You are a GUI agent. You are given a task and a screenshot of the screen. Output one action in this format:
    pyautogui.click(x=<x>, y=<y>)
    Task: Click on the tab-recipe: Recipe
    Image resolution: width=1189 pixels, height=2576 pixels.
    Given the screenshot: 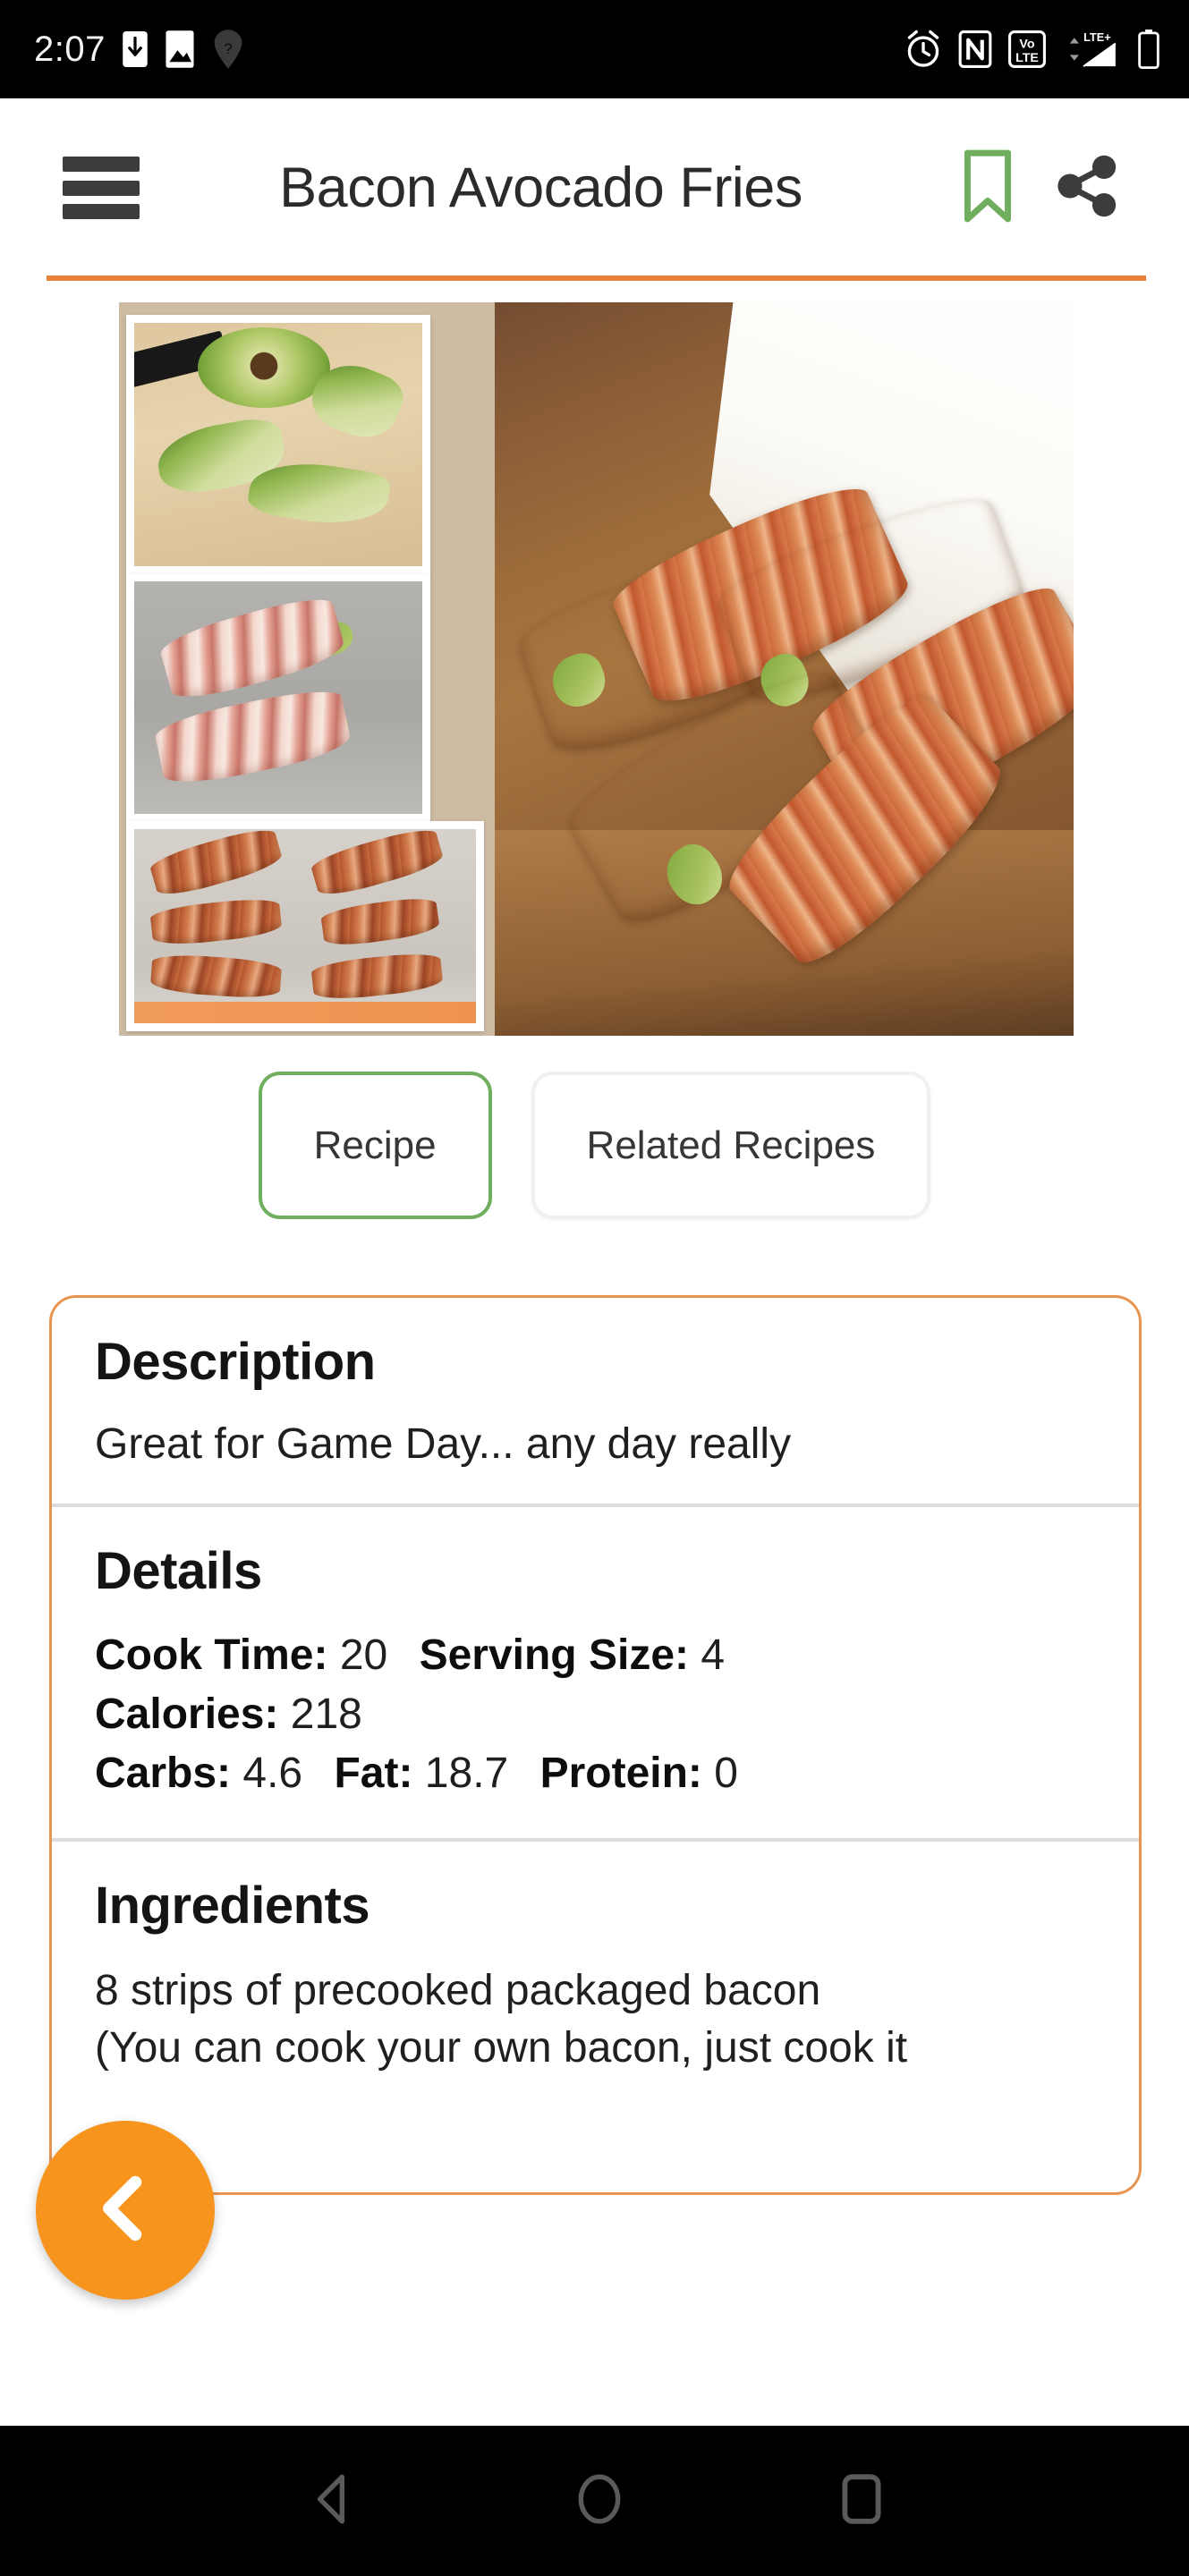 What is the action you would take?
    pyautogui.click(x=375, y=1145)
    